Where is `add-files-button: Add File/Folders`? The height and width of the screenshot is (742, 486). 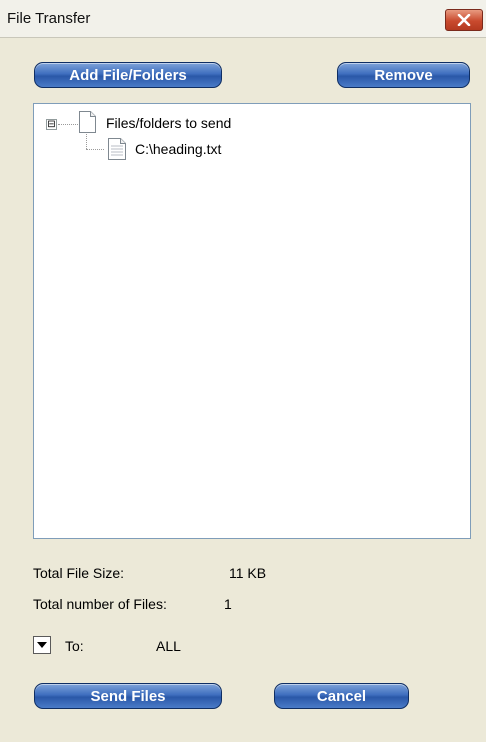
add-files-button: Add File/Folders is located at coordinates (128, 75).